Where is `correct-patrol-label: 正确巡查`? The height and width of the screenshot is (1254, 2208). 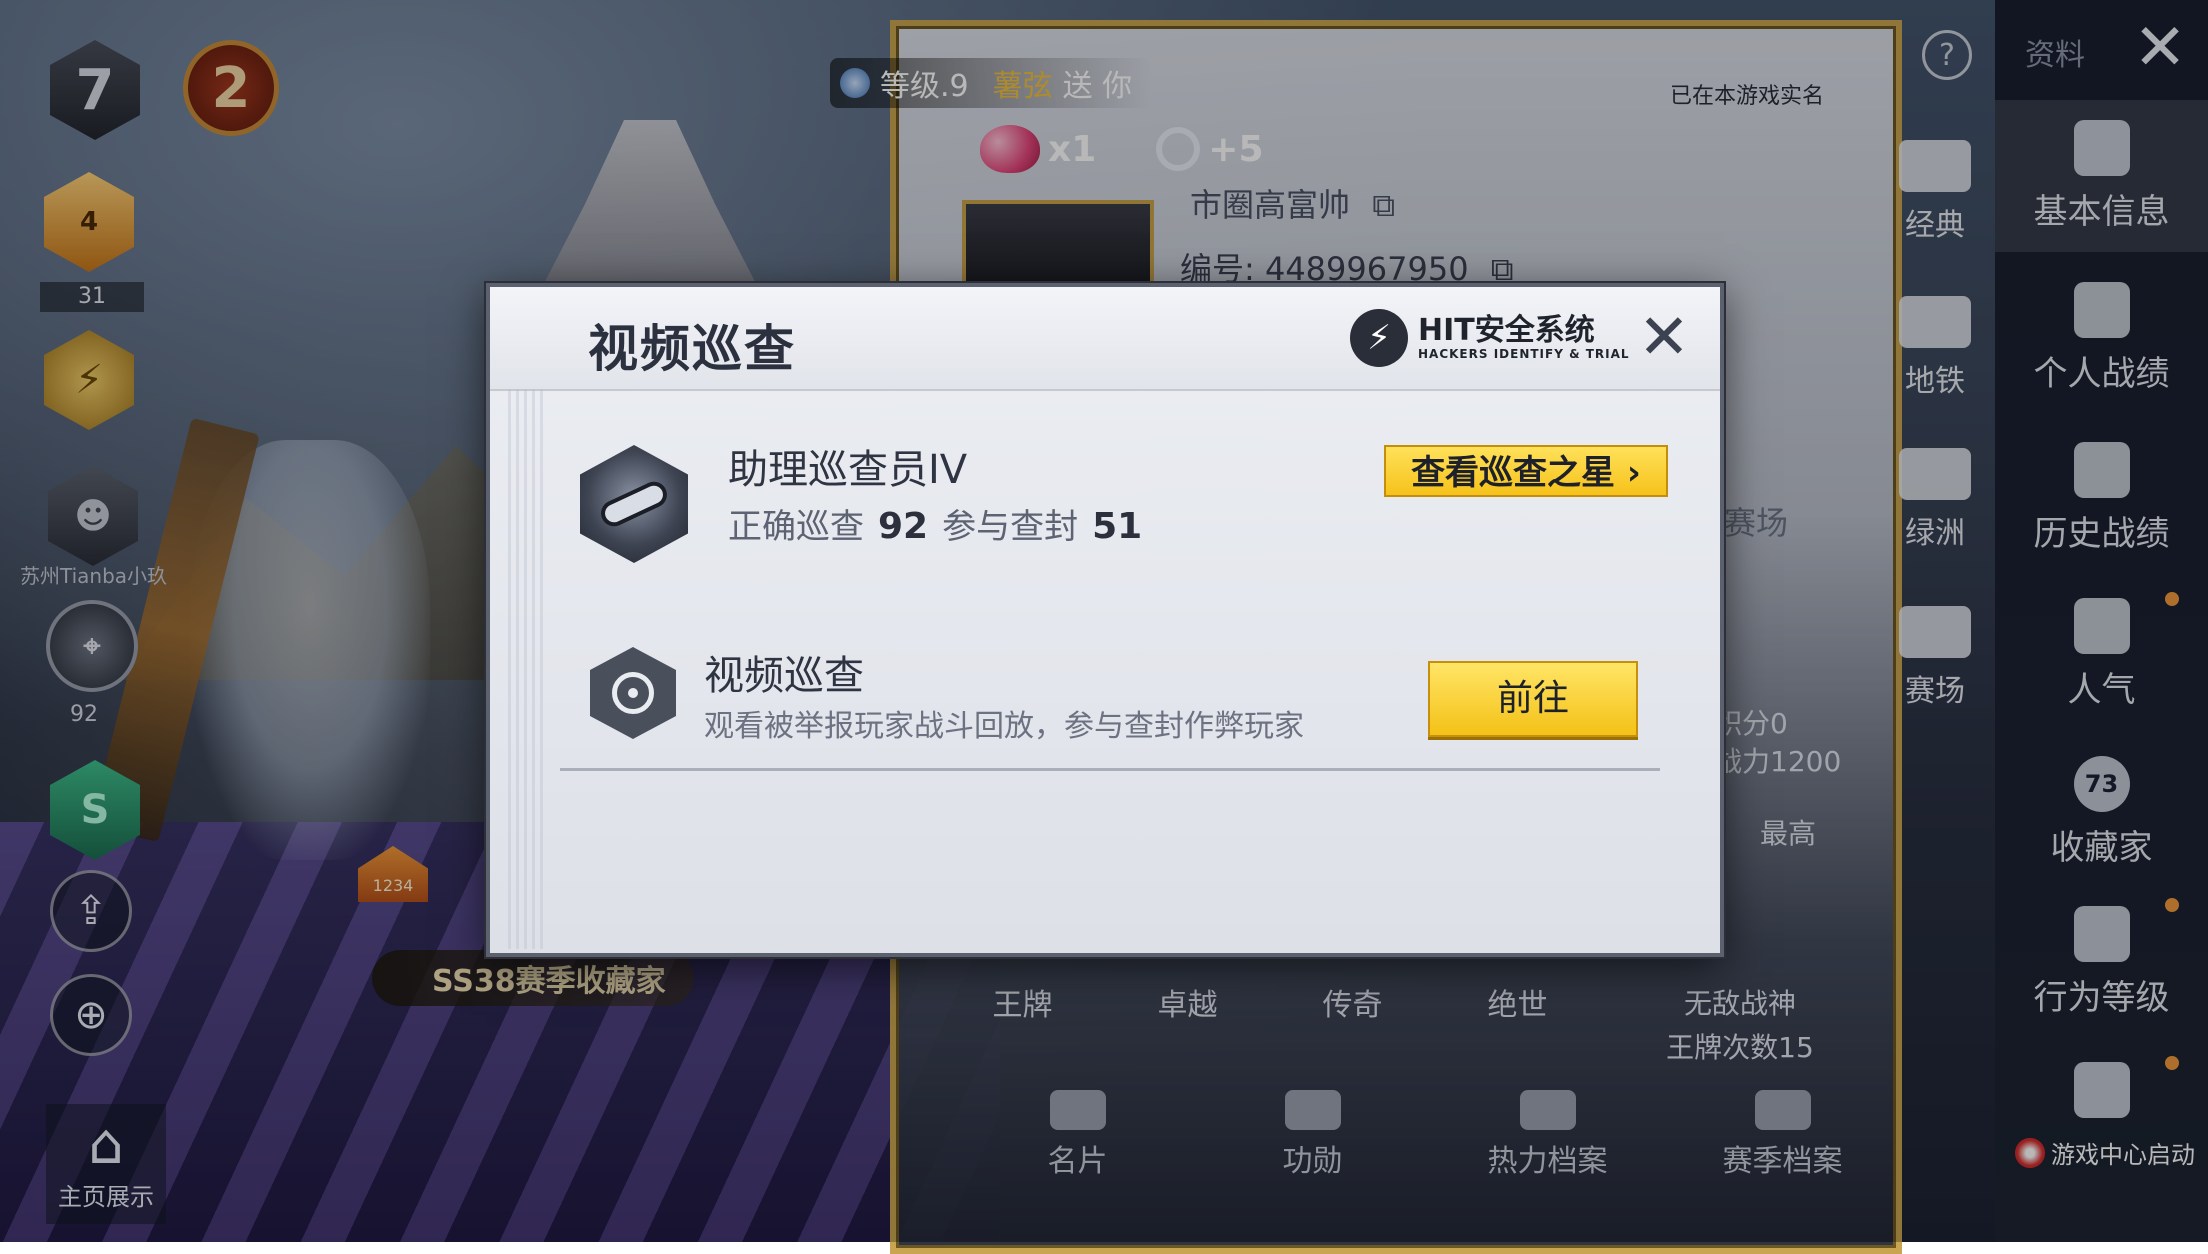
correct-patrol-label: 正确巡查 is located at coordinates (796, 527).